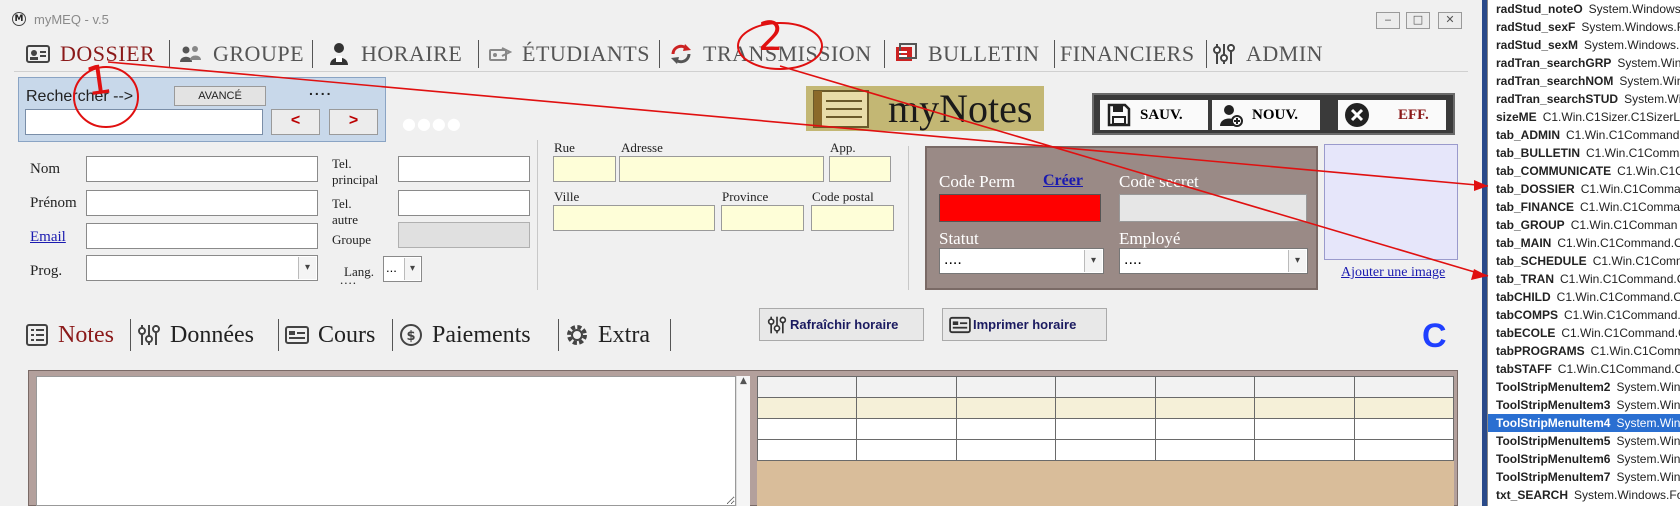 The width and height of the screenshot is (1680, 506). I want to click on tab-etudiants: ÉTUDIANTS, so click(569, 54).